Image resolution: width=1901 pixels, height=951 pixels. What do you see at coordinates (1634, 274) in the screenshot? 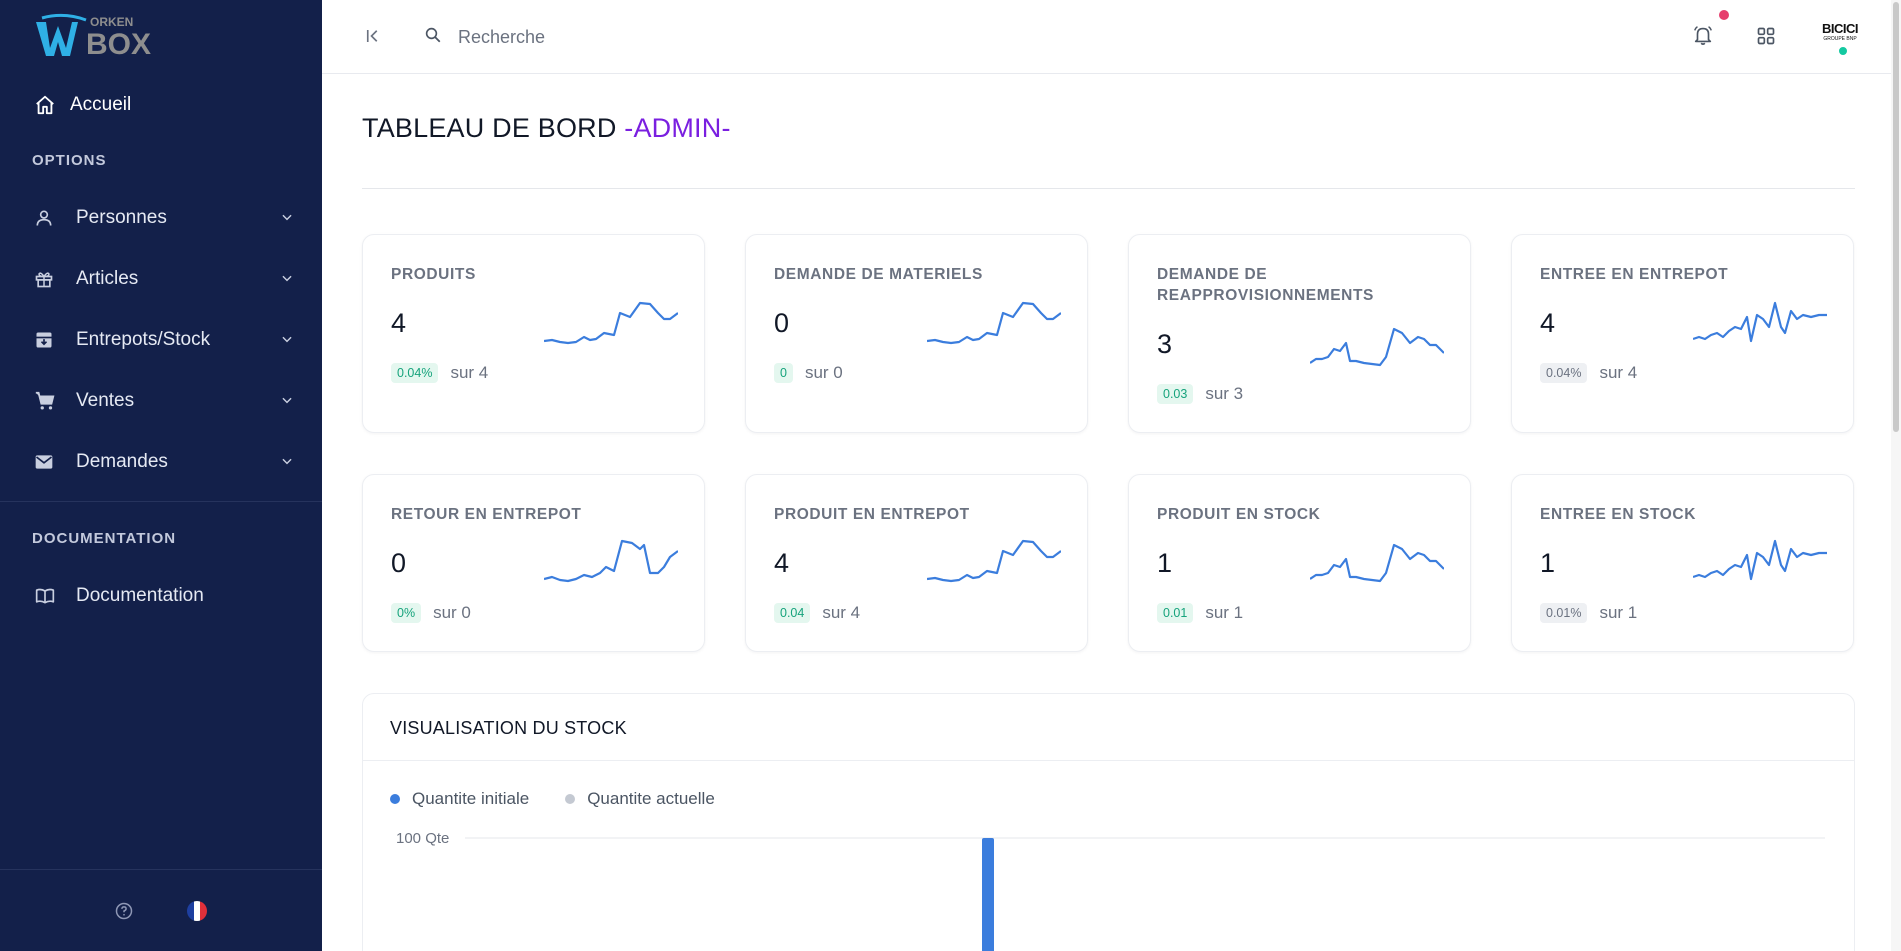
I see `card-title: ENTREE EN ENTREPOT` at bounding box center [1634, 274].